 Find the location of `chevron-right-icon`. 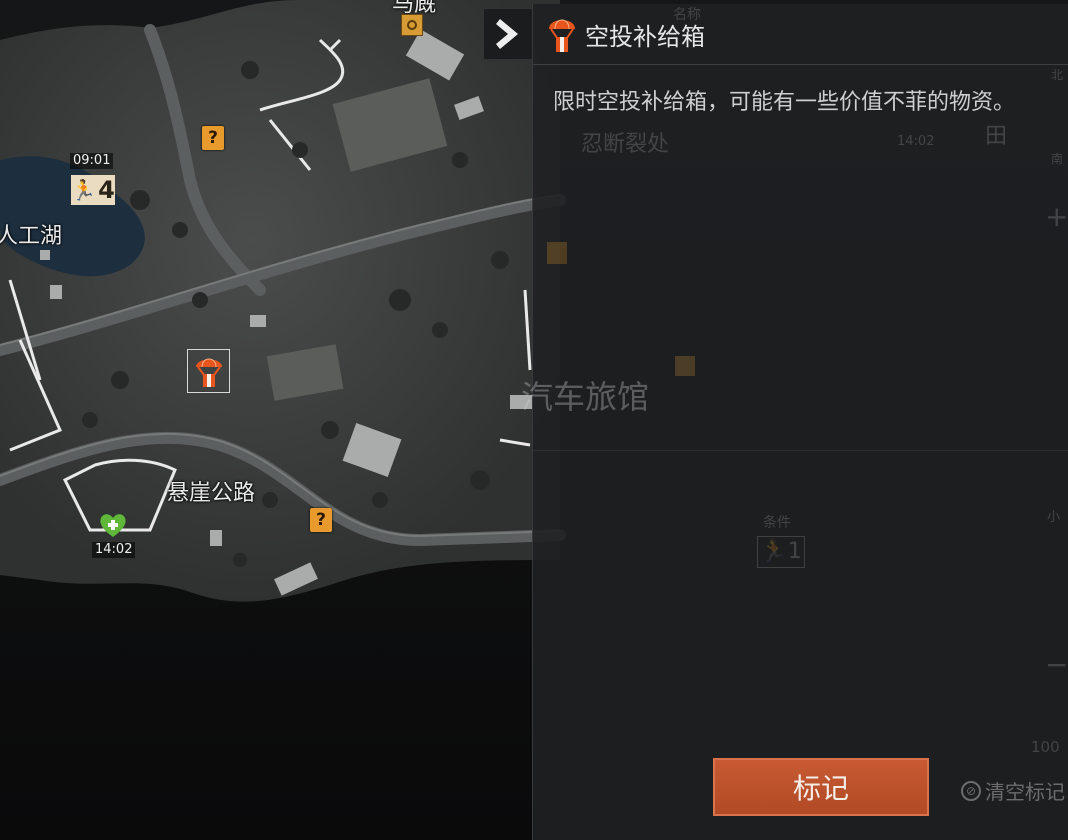

chevron-right-icon is located at coordinates (507, 34).